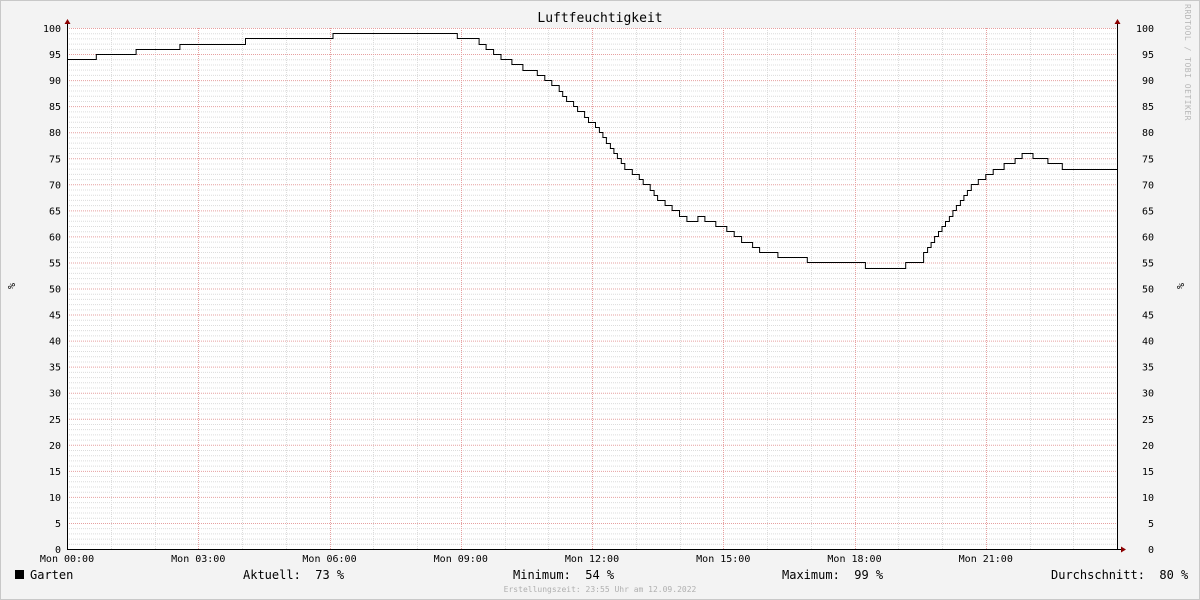  Describe the element at coordinates (1148, 185) in the screenshot. I see `y-tick-label-right: 70` at that location.